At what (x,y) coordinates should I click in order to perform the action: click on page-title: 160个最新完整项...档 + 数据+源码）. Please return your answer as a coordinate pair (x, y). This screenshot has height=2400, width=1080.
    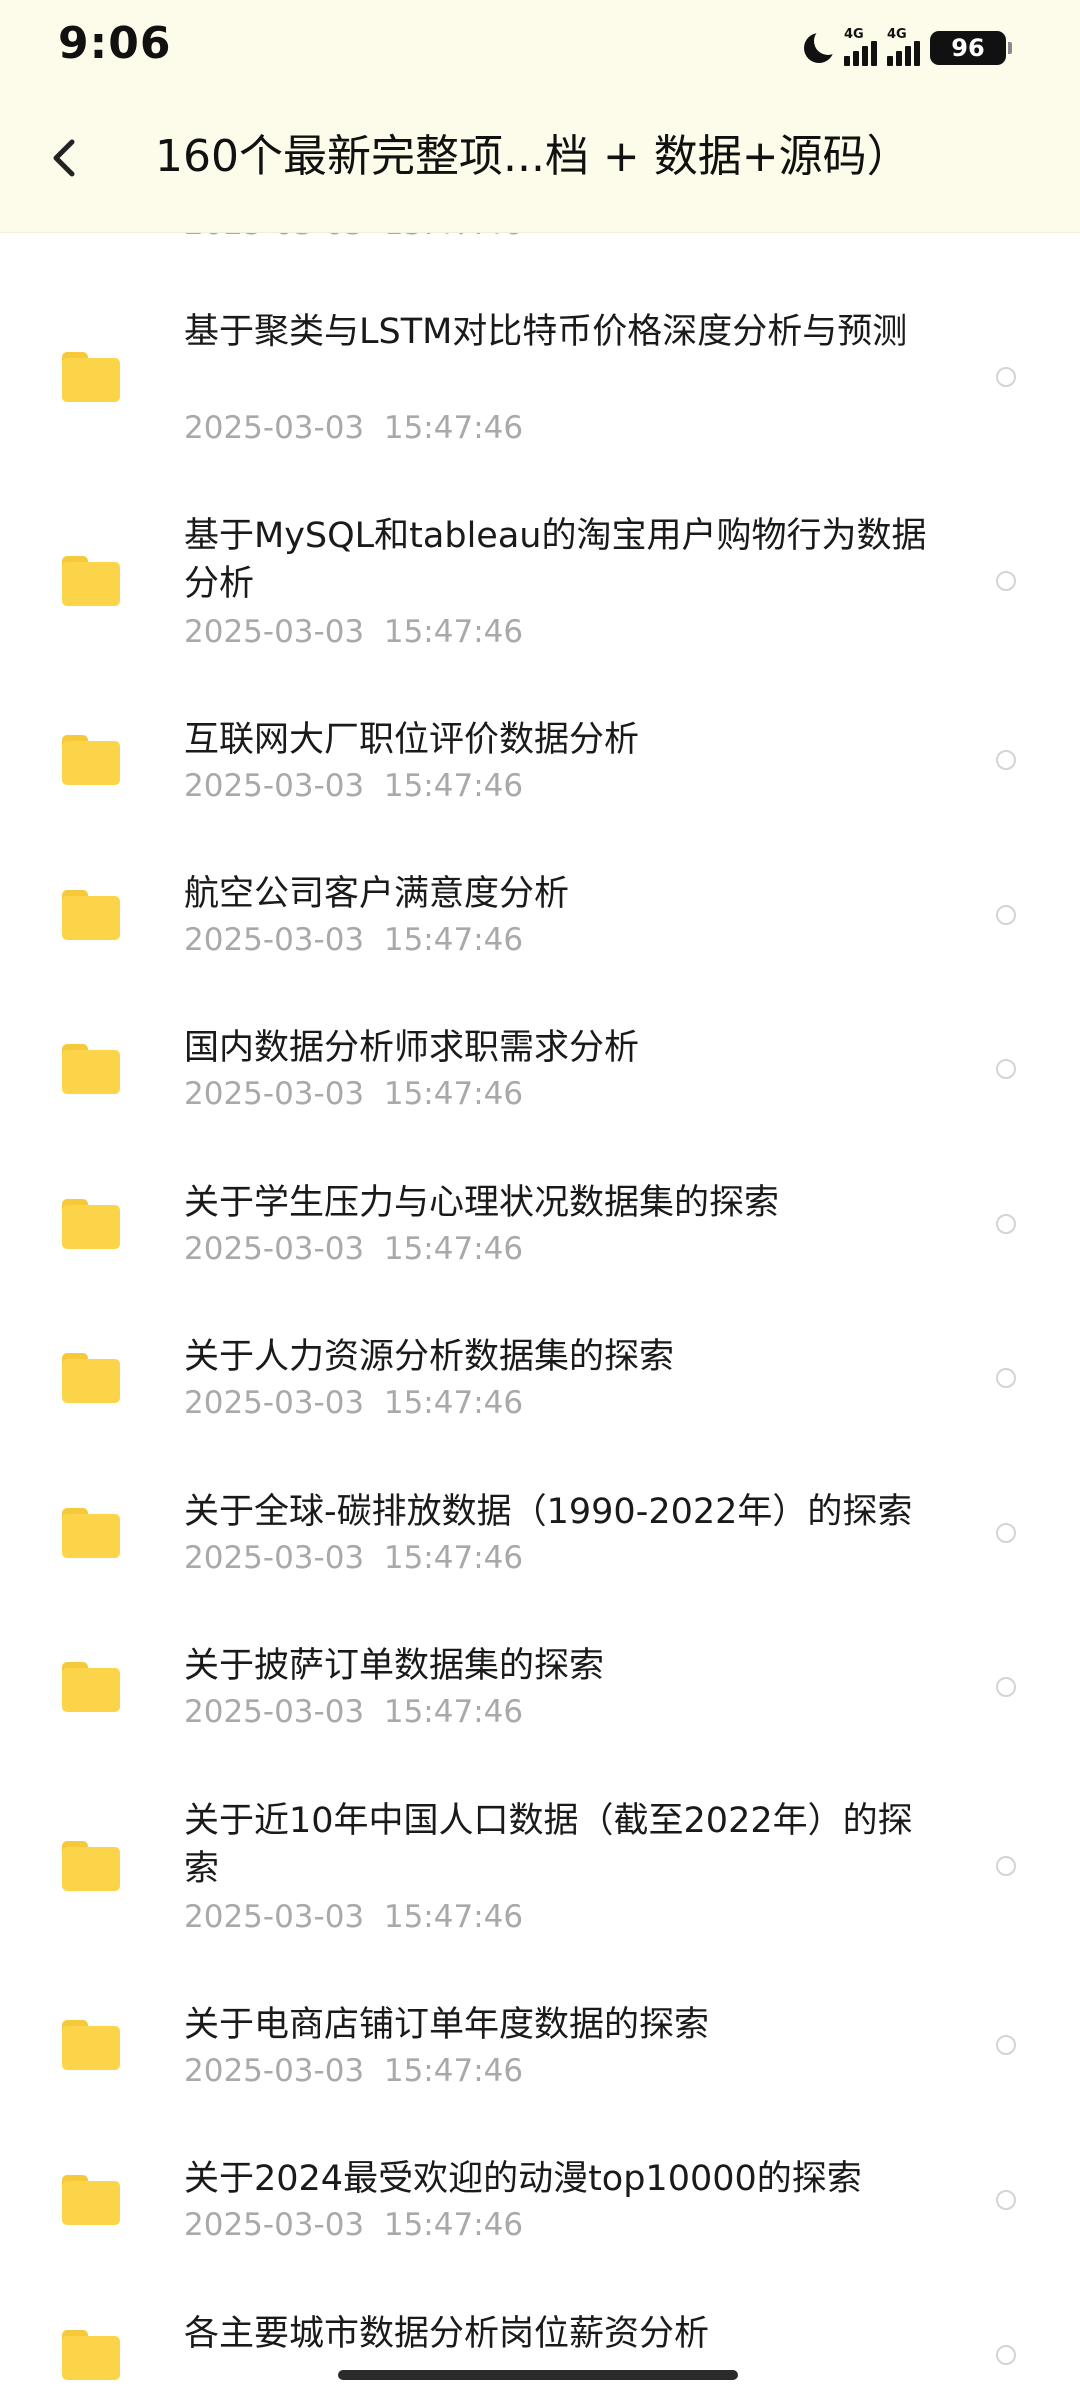
    Looking at the image, I should click on (533, 156).